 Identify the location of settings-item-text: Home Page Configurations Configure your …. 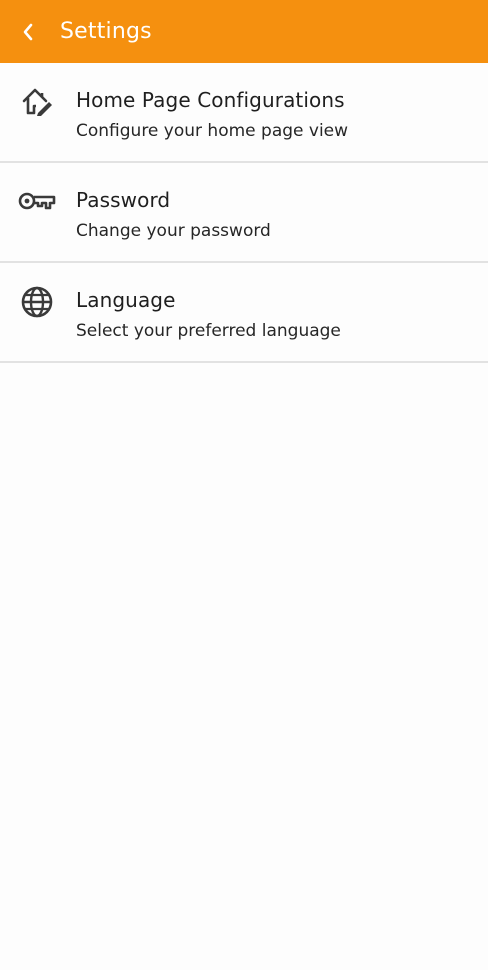
(212, 102).